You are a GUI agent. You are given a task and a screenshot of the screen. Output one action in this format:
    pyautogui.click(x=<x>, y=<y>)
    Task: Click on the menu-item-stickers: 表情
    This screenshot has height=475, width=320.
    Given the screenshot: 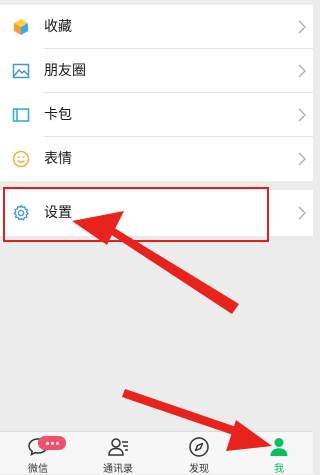 What is the action you would take?
    pyautogui.click(x=156, y=159)
    